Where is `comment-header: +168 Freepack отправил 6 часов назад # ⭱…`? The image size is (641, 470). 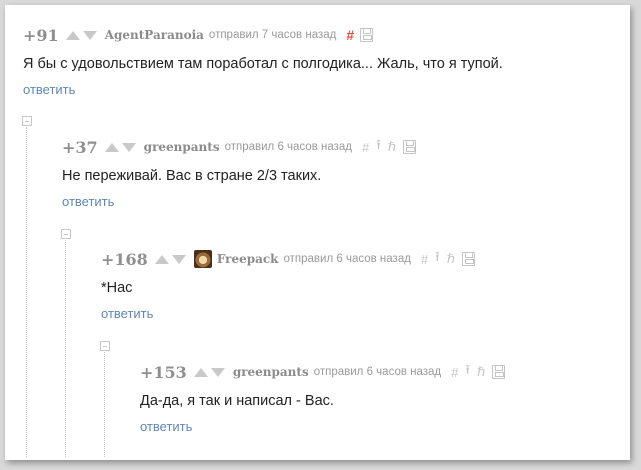
comment-header: +168 Freepack отправил 6 часов назад # ⭱… is located at coordinates (288, 259).